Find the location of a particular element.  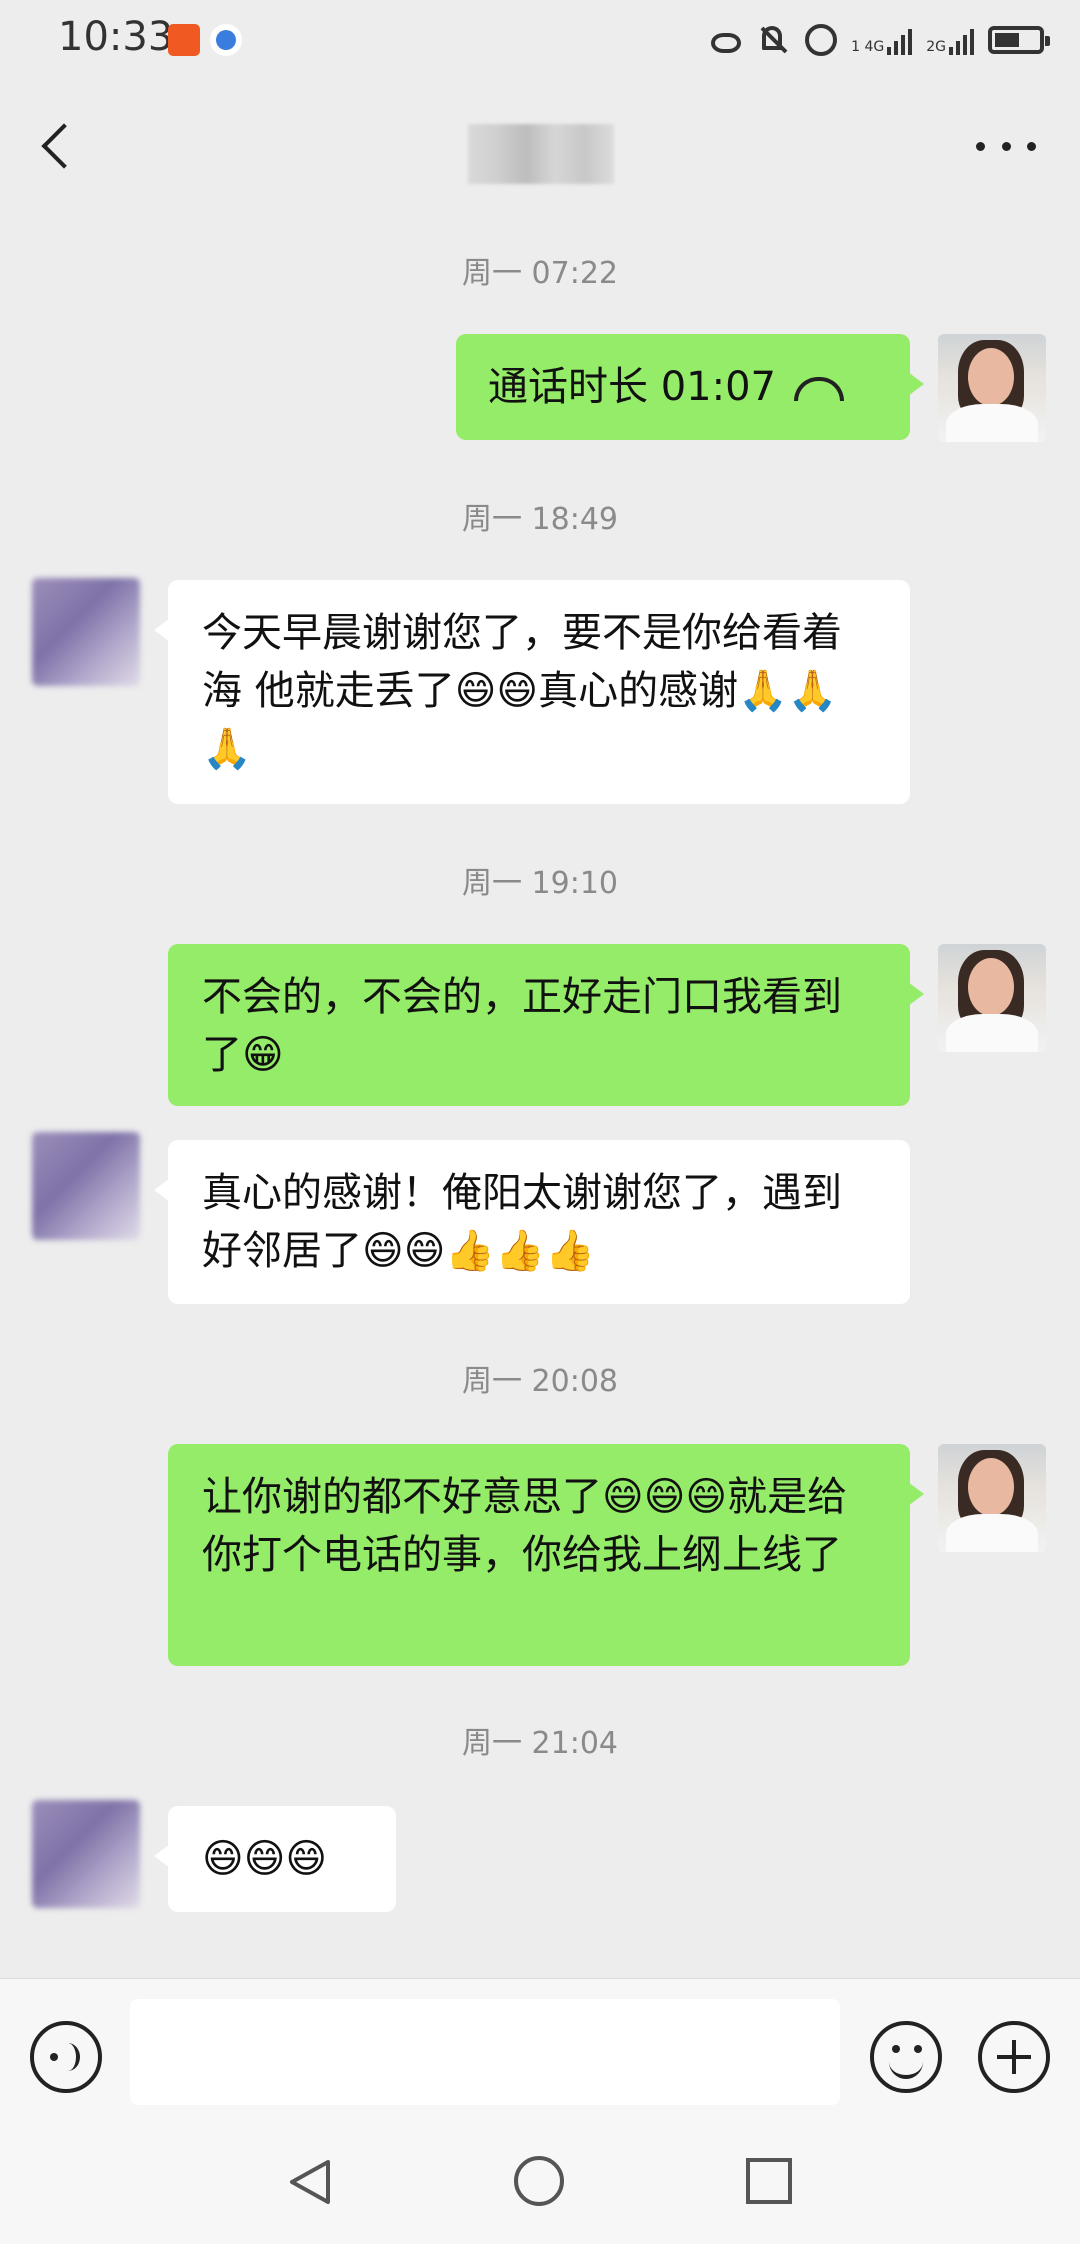

message-input is located at coordinates (485, 2052).